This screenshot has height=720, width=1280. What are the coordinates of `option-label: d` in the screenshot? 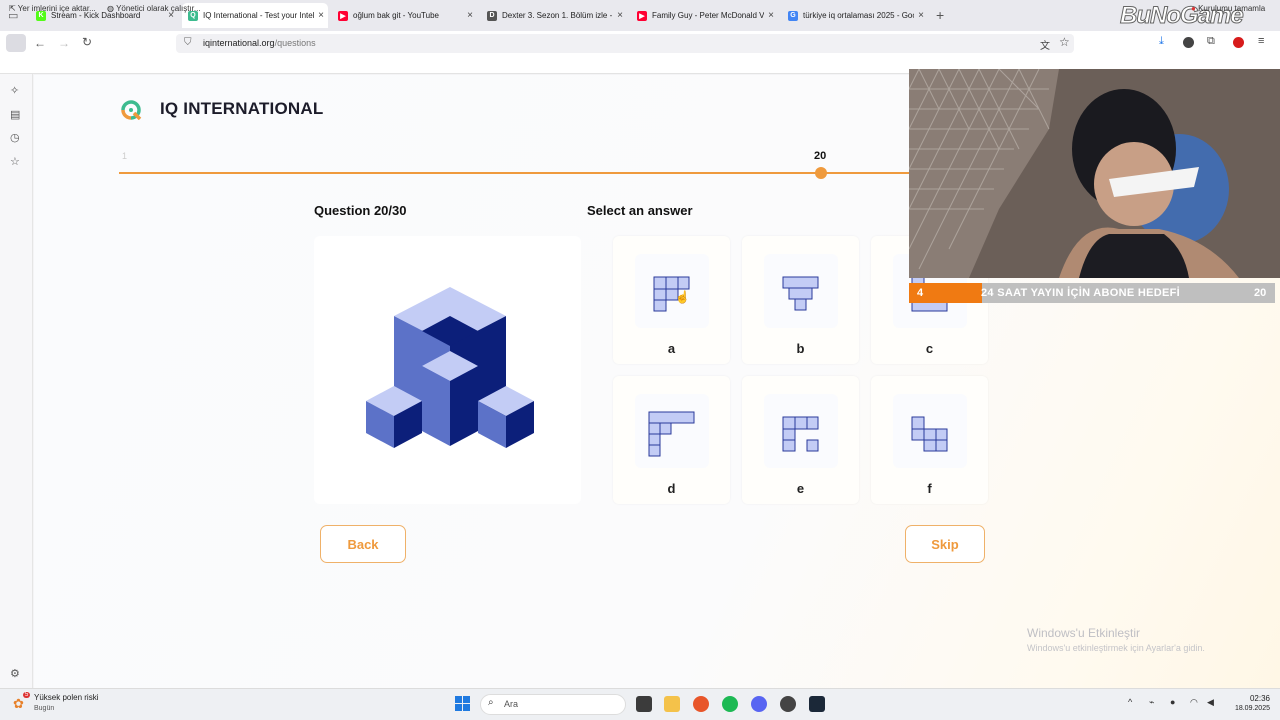 It's located at (671, 488).